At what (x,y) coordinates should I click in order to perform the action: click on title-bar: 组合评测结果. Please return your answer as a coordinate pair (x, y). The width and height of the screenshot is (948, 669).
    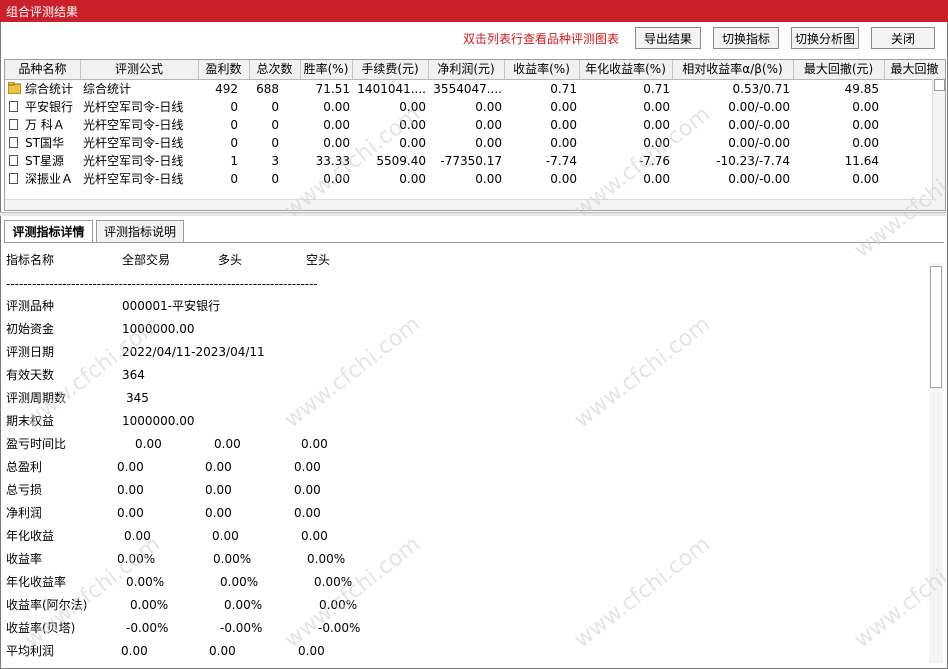
    Looking at the image, I should click on (474, 11).